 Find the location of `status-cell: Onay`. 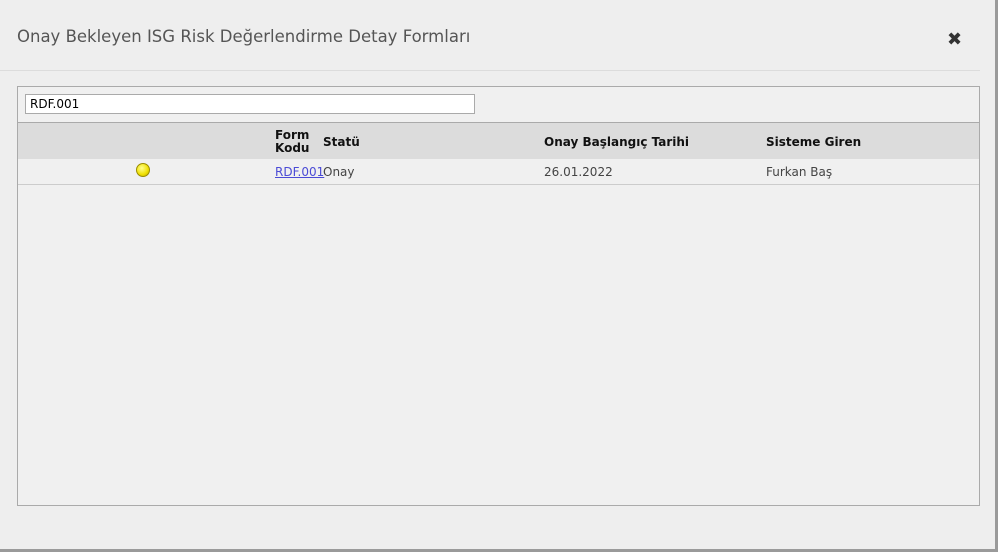

status-cell: Onay is located at coordinates (339, 172).